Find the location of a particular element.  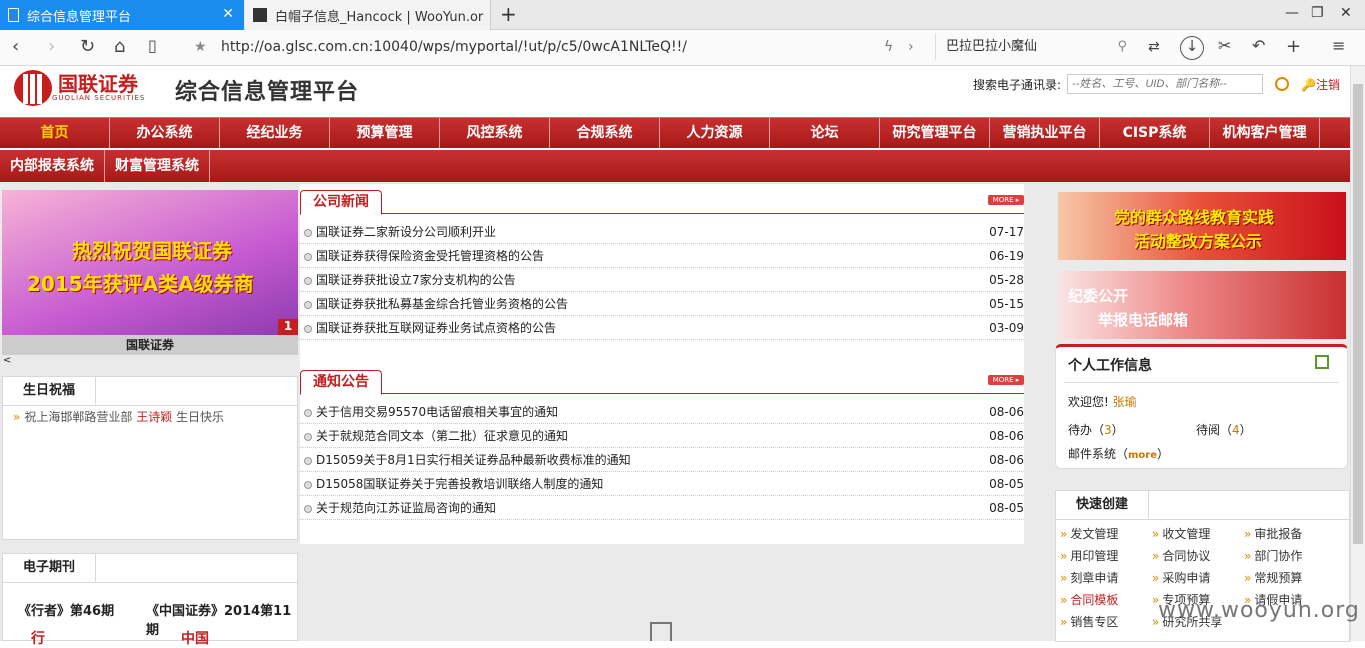

quick-create-item: » 销售专区 is located at coordinates (1089, 621).